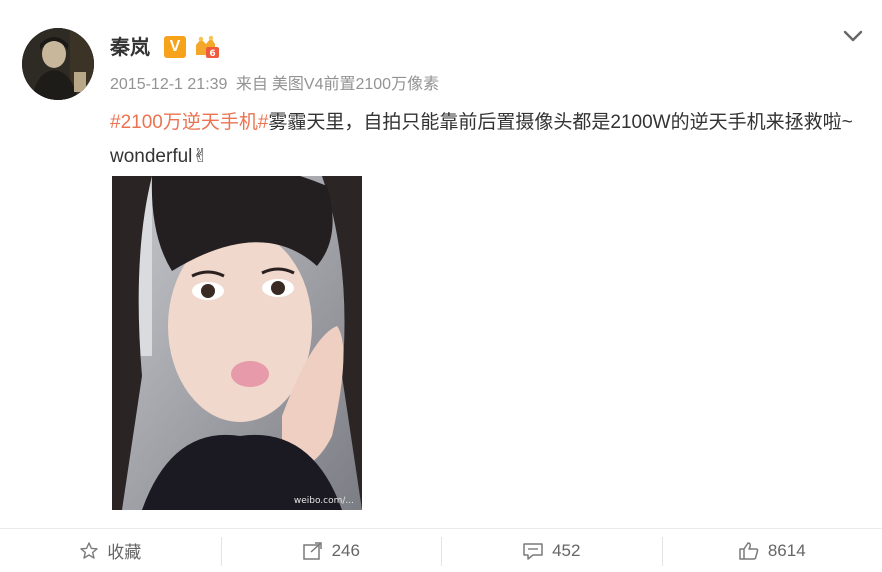 This screenshot has width=882, height=572. What do you see at coordinates (312, 550) in the screenshot?
I see `repost-icon` at bounding box center [312, 550].